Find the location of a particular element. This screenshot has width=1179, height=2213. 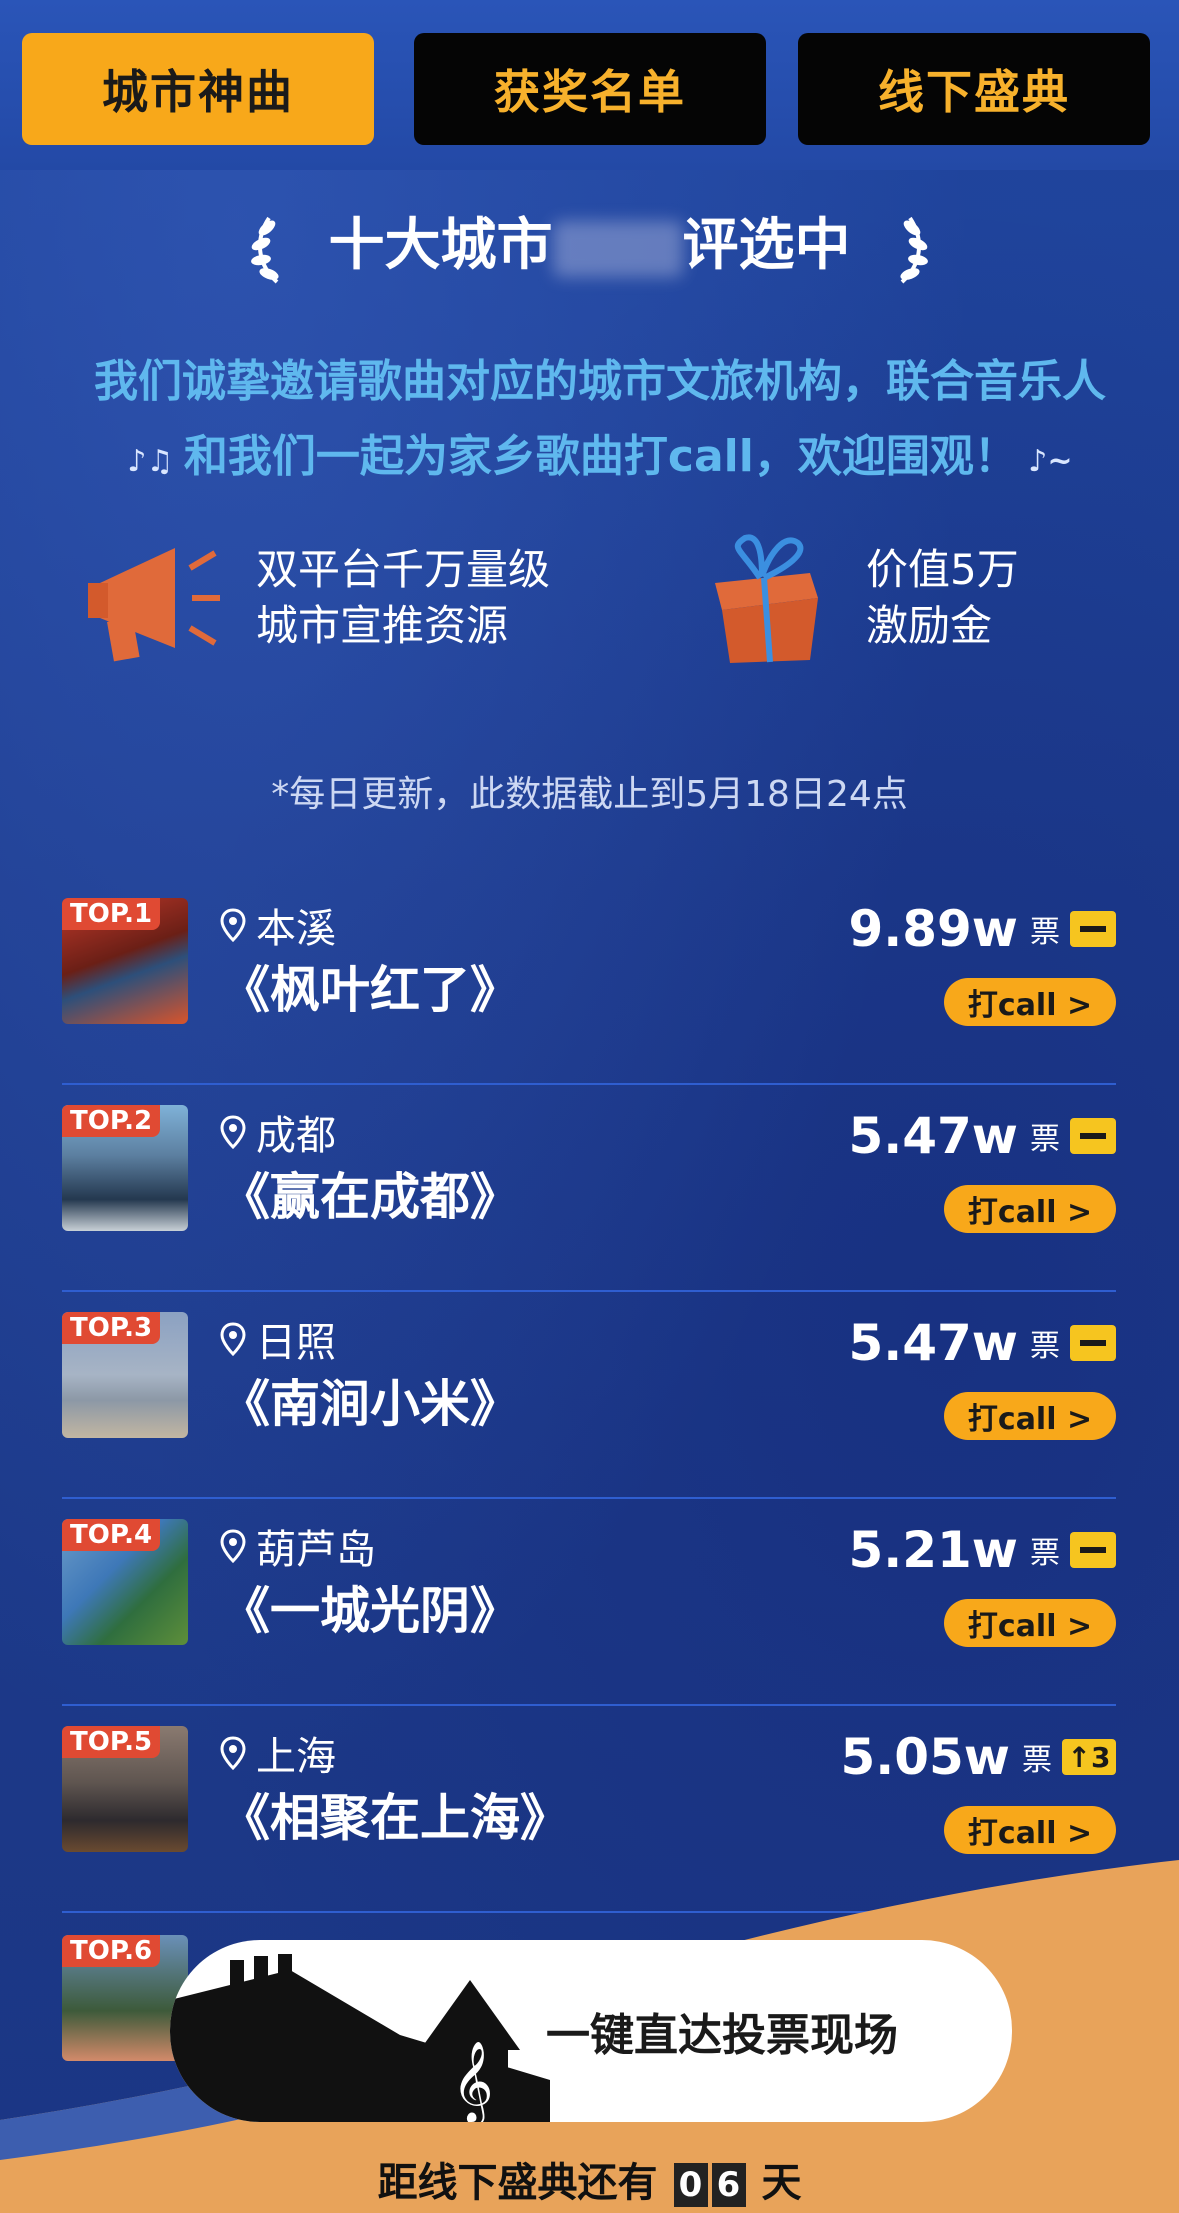

song-title: 《南涧小米》 is located at coordinates (370, 1404).